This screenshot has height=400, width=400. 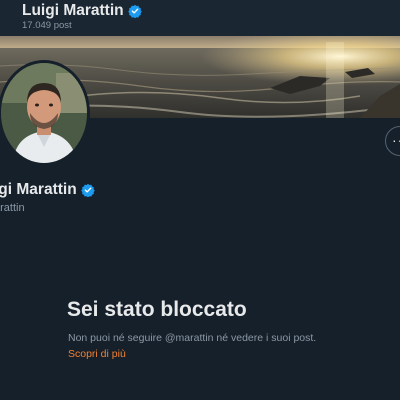 I want to click on avatar, so click(x=45, y=113).